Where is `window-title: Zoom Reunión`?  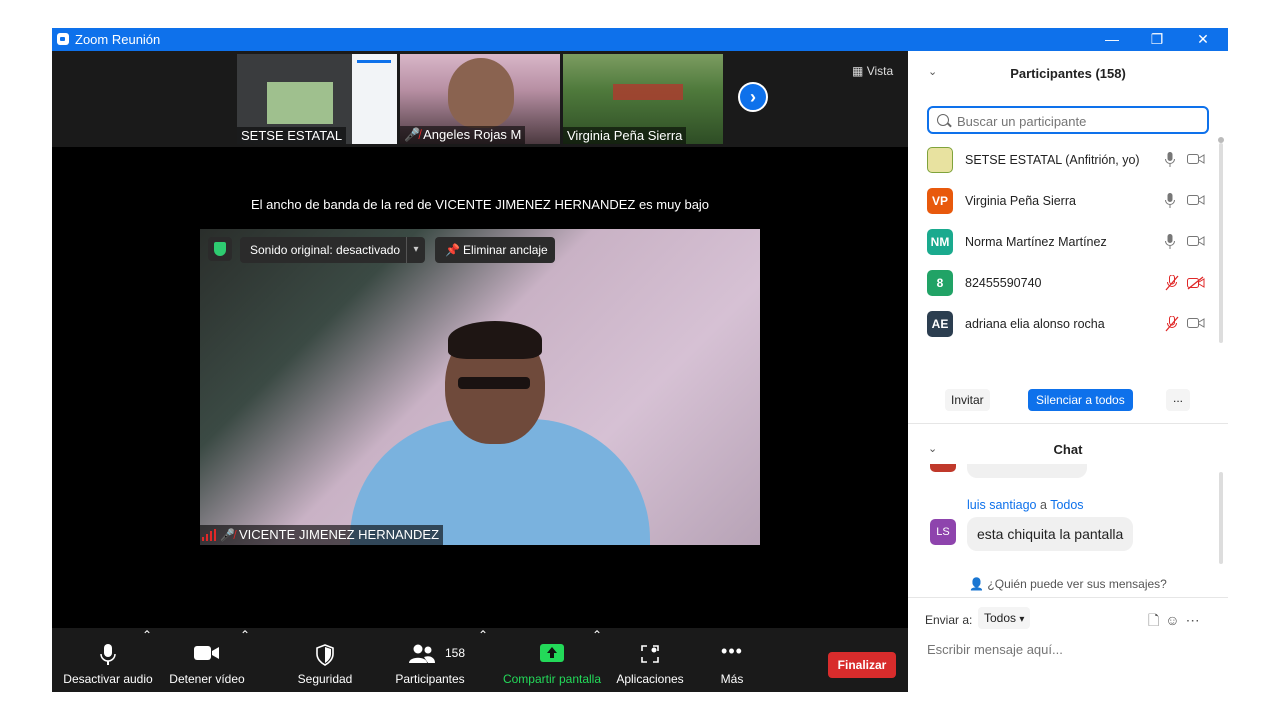
window-title: Zoom Reunión is located at coordinates (118, 39).